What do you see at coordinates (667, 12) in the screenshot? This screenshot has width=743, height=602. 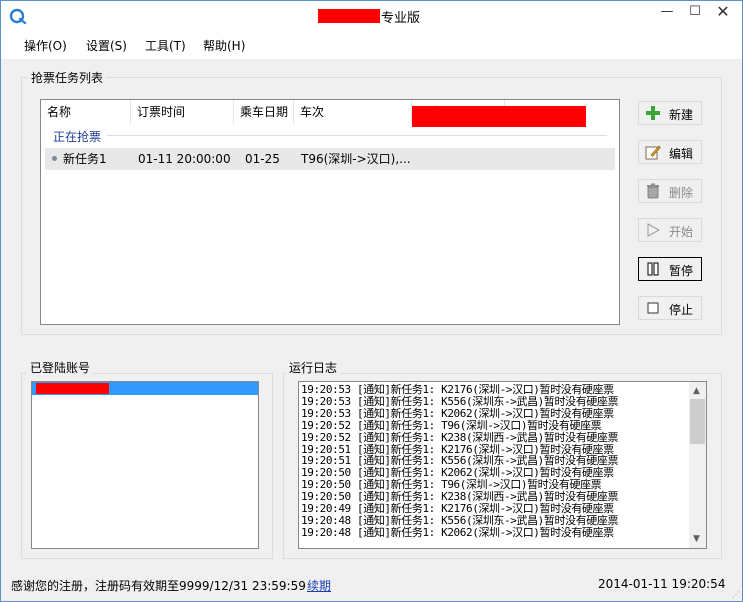 I see `minimize-button: —` at bounding box center [667, 12].